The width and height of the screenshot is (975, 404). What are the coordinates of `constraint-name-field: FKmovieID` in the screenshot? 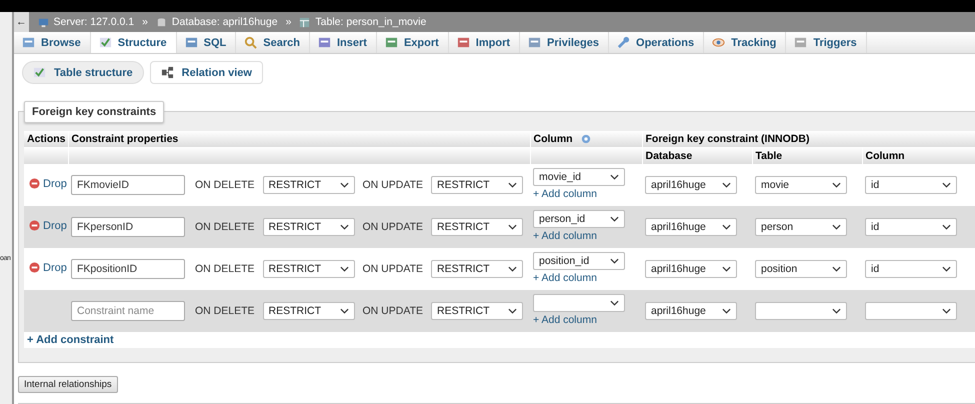 It's located at (128, 185).